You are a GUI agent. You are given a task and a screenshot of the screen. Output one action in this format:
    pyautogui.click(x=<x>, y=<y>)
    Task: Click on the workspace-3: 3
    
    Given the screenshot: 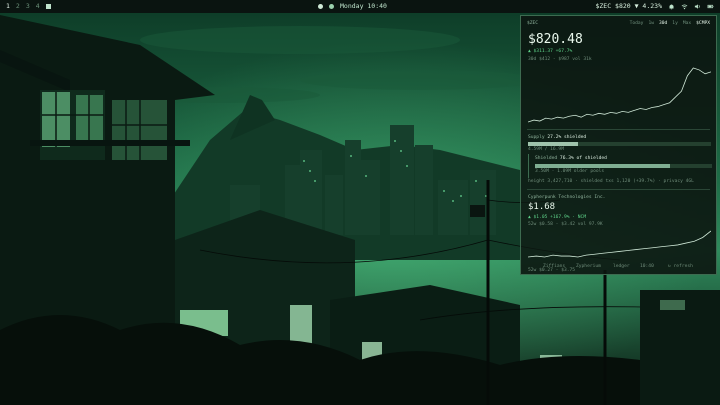 What is the action you would take?
    pyautogui.click(x=28, y=6)
    